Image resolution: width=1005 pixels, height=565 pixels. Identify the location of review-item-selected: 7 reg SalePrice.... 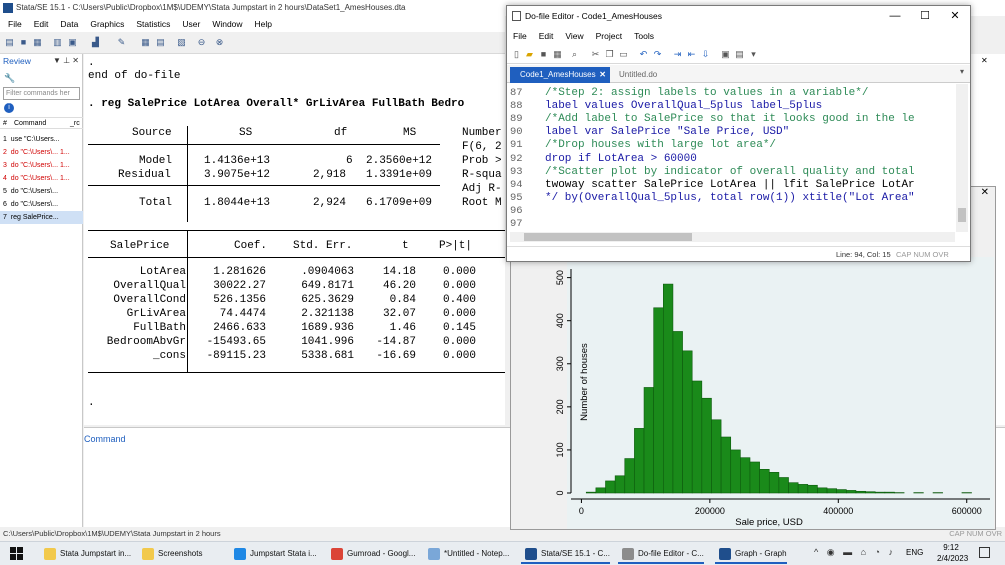
(41, 217).